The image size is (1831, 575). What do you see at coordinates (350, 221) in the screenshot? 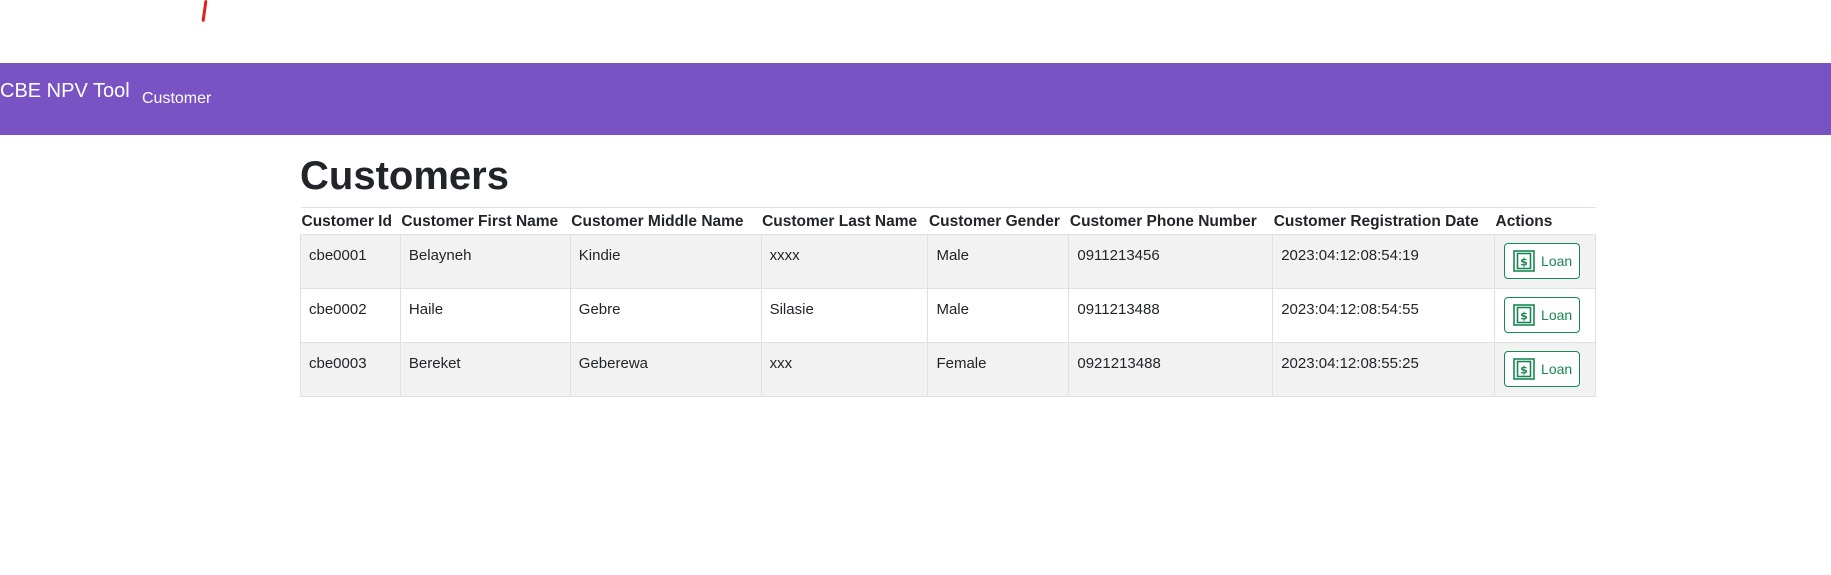
I see `header-customer-id: Customer Id` at bounding box center [350, 221].